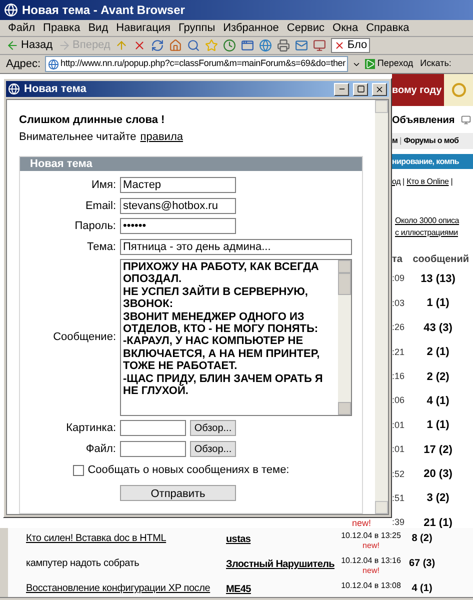  Describe the element at coordinates (396, 182) in the screenshot. I see `link: од` at that location.